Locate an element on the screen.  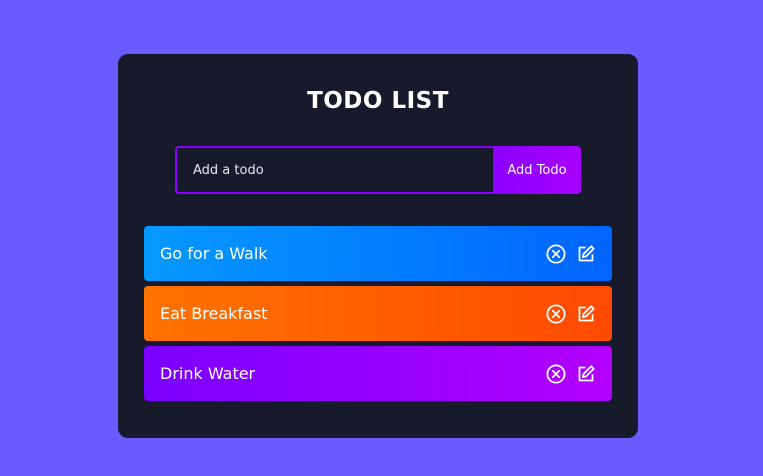
todo-item: Eat Breakfast is located at coordinates (378, 313).